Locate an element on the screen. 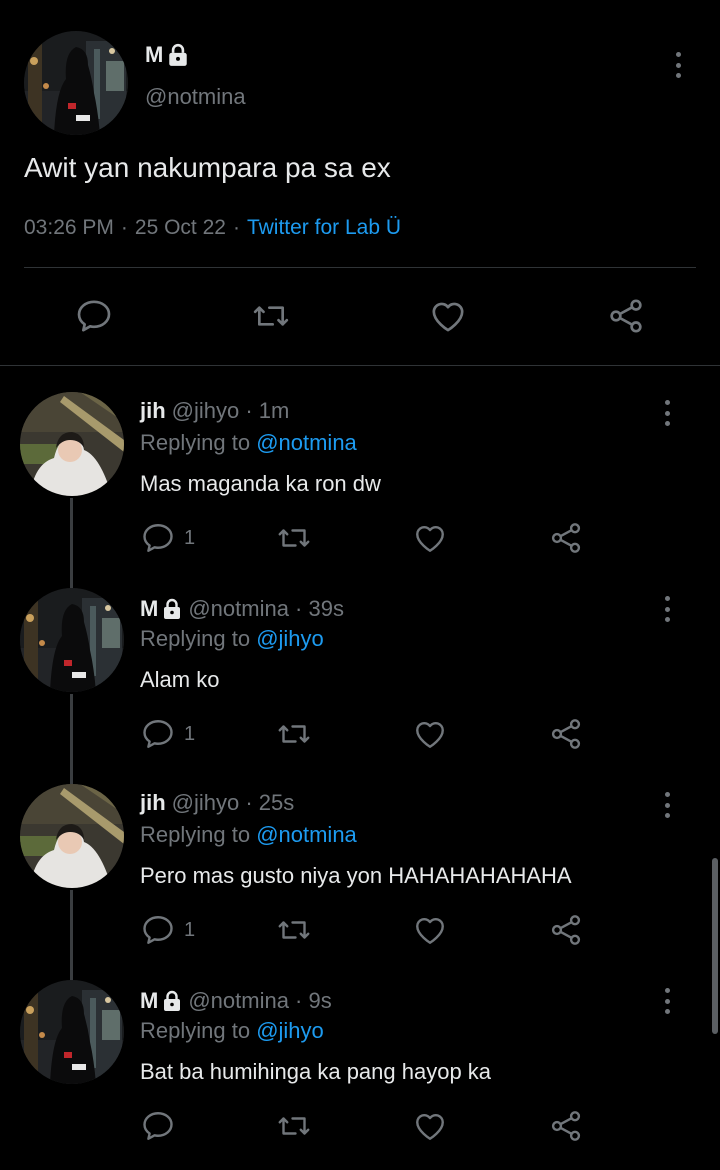  reply-handle: @jihyo · 1m is located at coordinates (231, 411).